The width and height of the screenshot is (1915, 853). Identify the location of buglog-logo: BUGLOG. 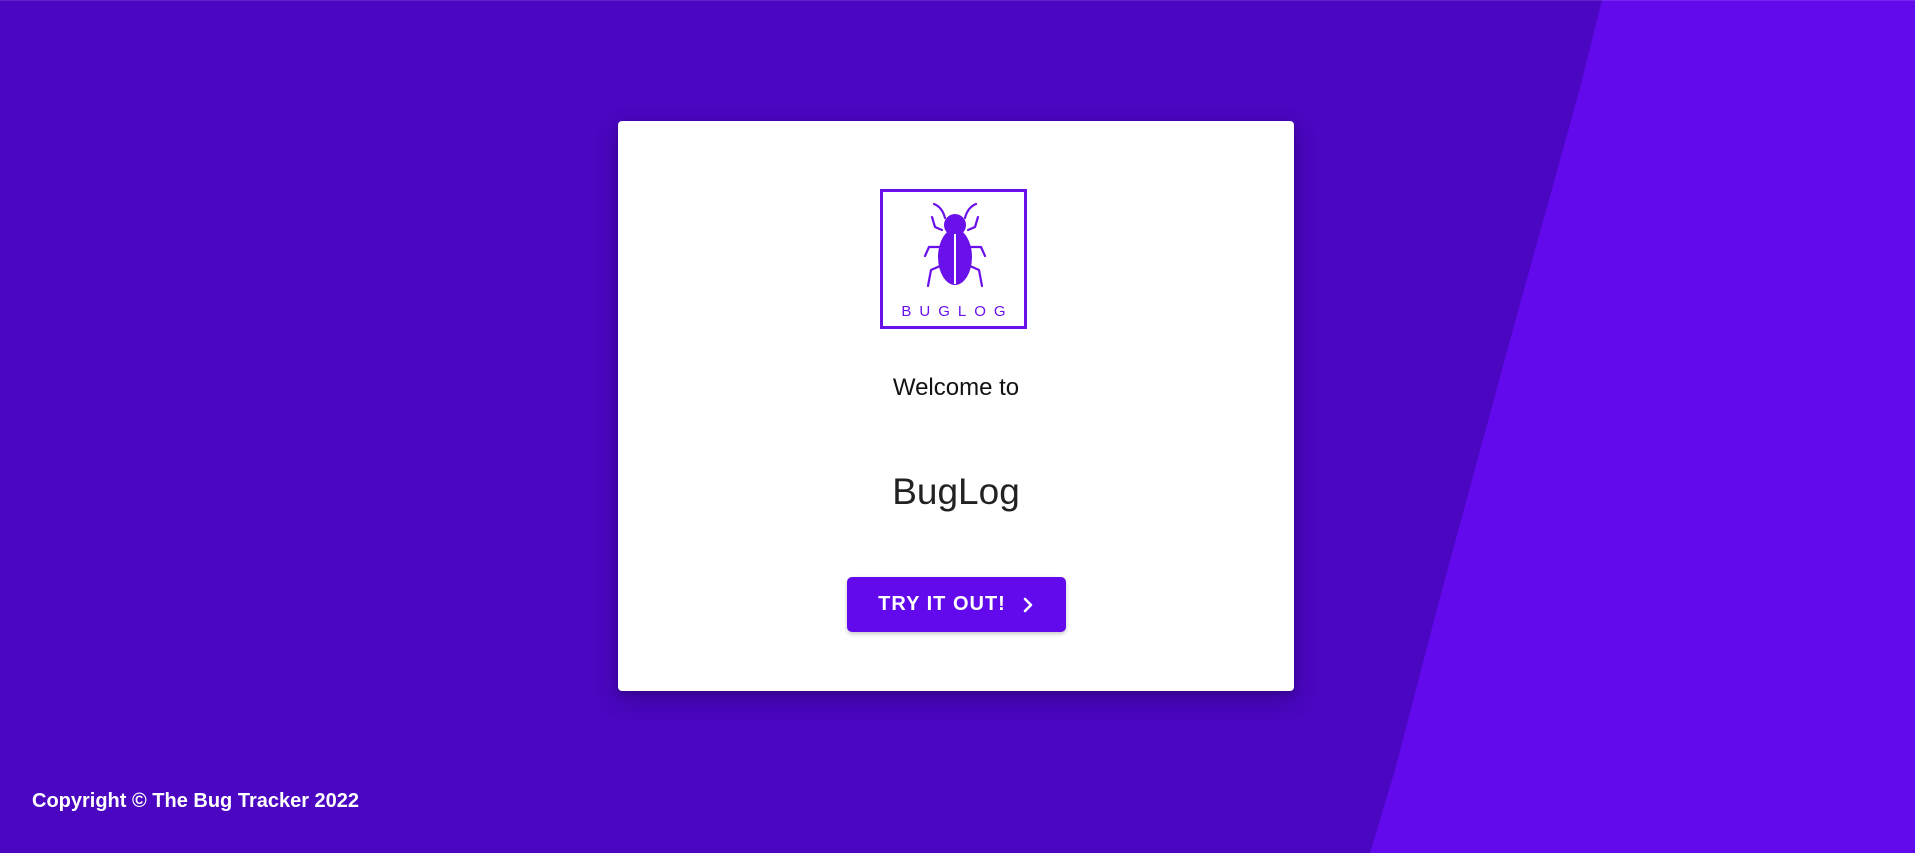
(953, 259).